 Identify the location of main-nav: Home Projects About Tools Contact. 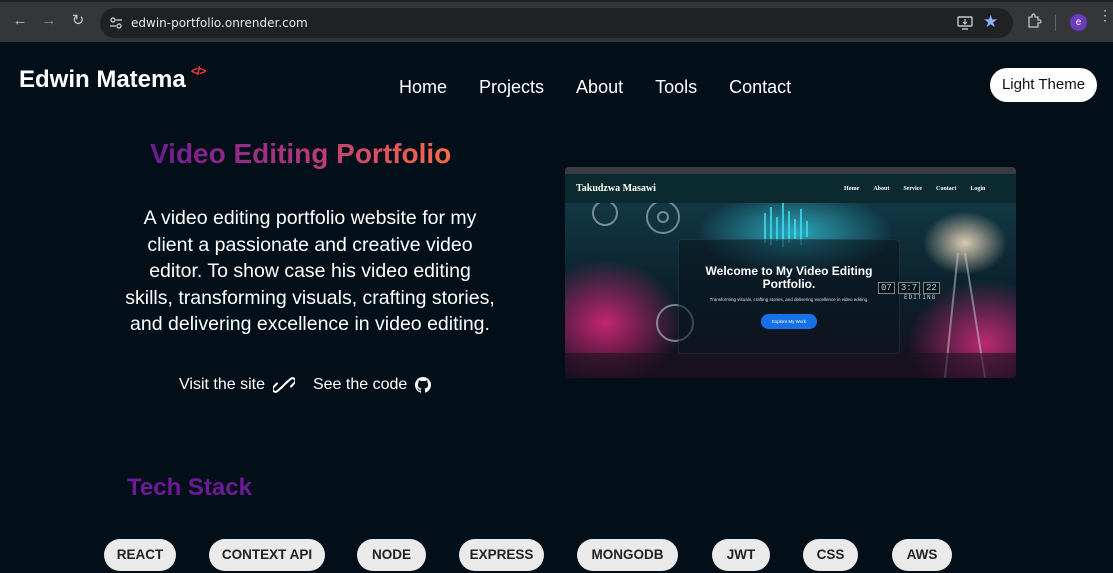
(595, 87).